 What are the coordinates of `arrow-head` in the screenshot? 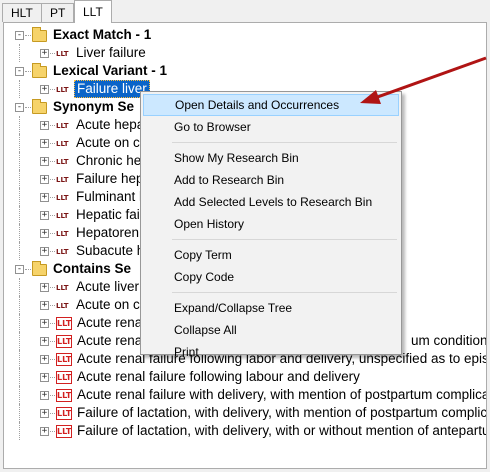 It's located at (370, 97).